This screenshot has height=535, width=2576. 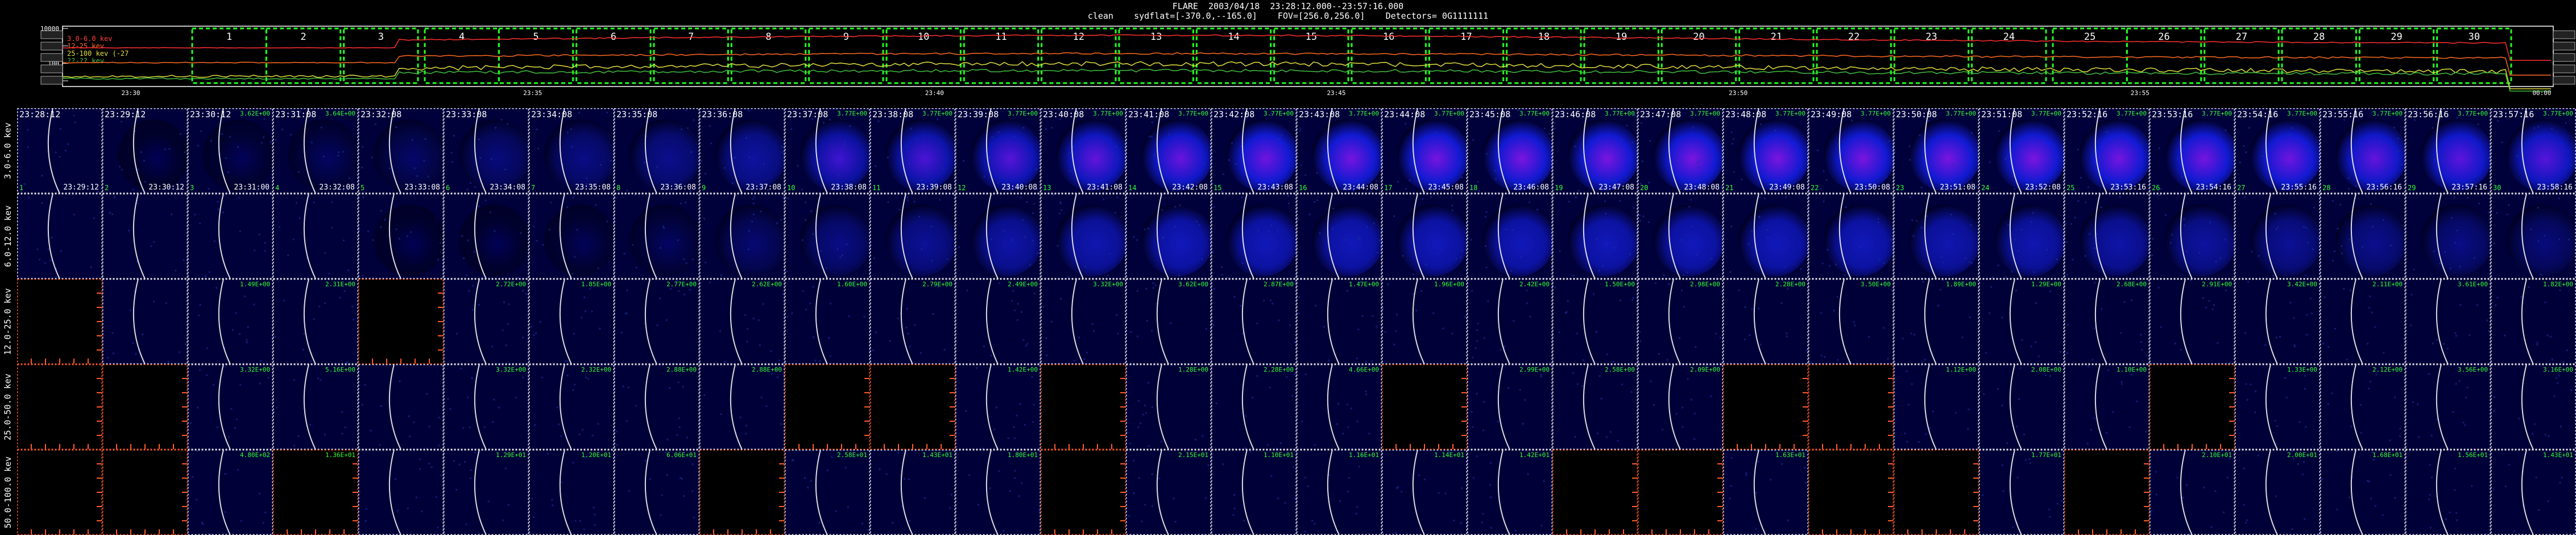 I want to click on image-cell: 23:54:16 23:55:16 27 3.77E+00, so click(x=2277, y=151).